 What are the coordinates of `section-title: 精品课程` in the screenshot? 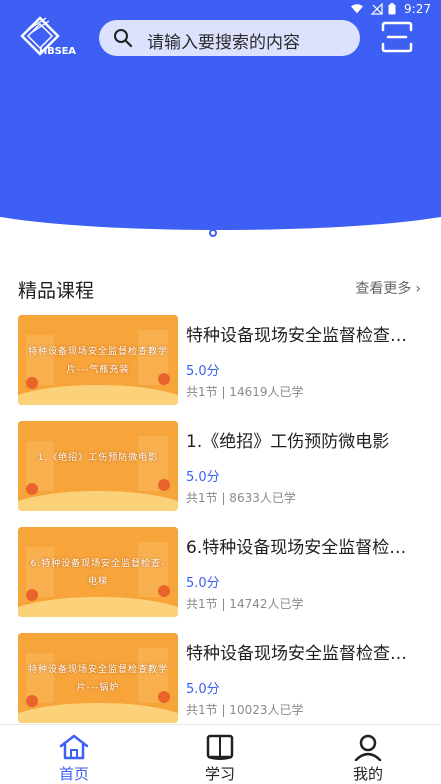 It's located at (56, 291).